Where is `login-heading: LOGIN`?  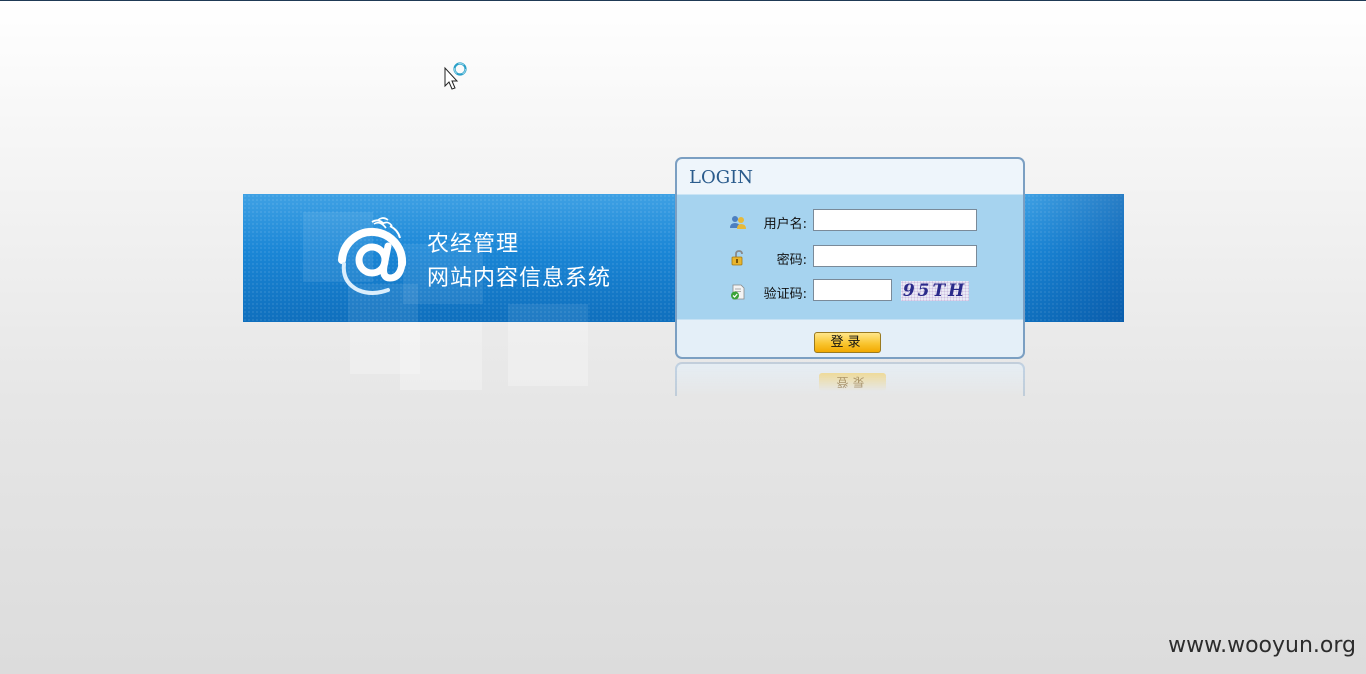 login-heading: LOGIN is located at coordinates (721, 177).